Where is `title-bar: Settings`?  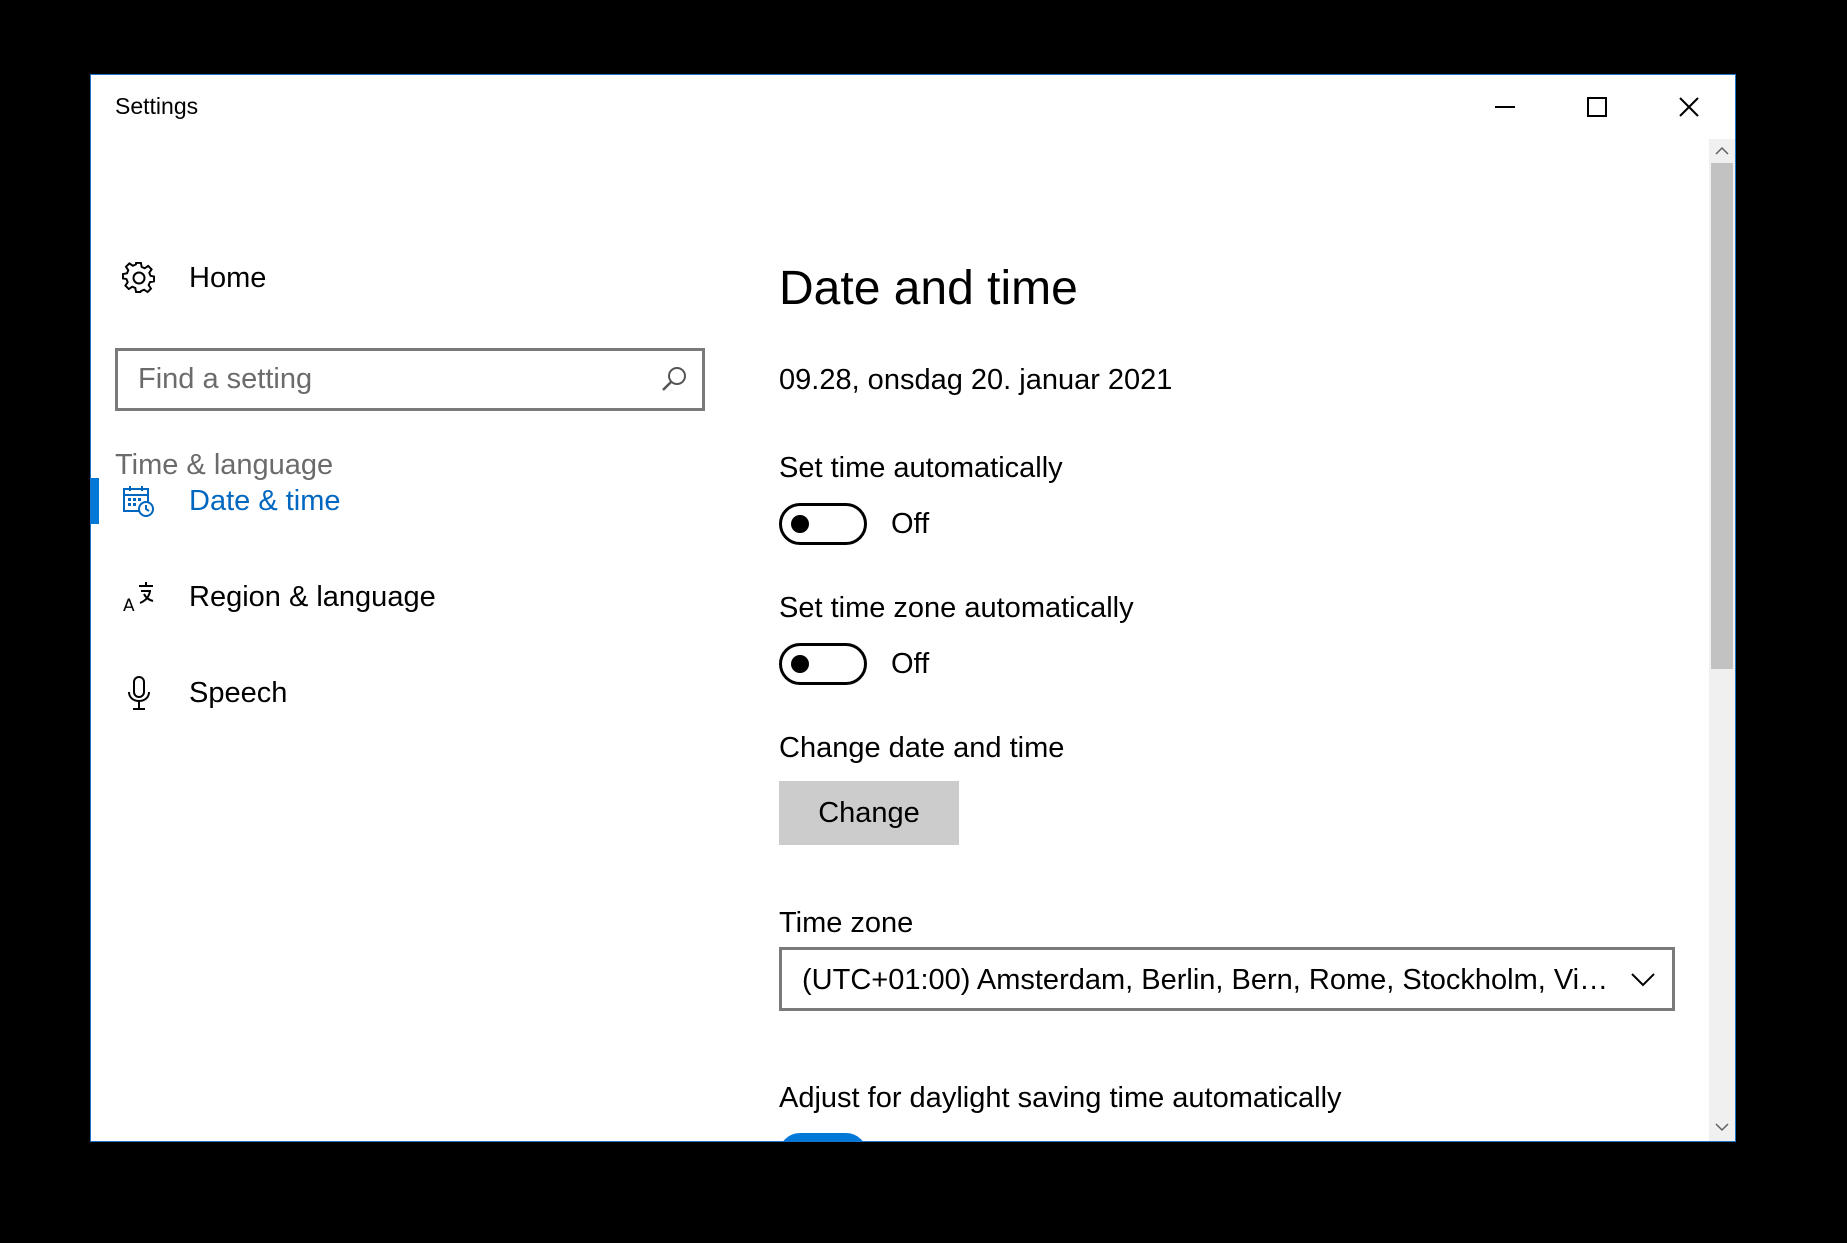
title-bar: Settings is located at coordinates (913, 107).